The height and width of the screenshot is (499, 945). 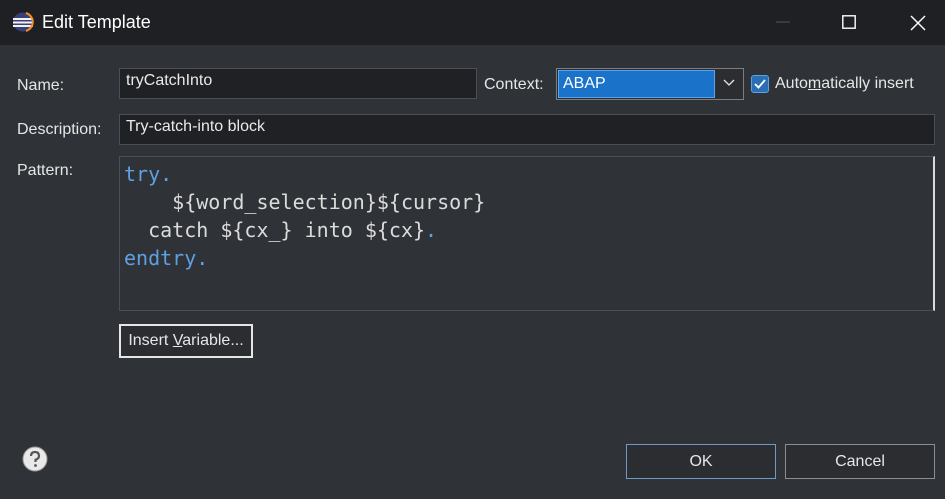 I want to click on context-label: Context:, so click(x=514, y=84).